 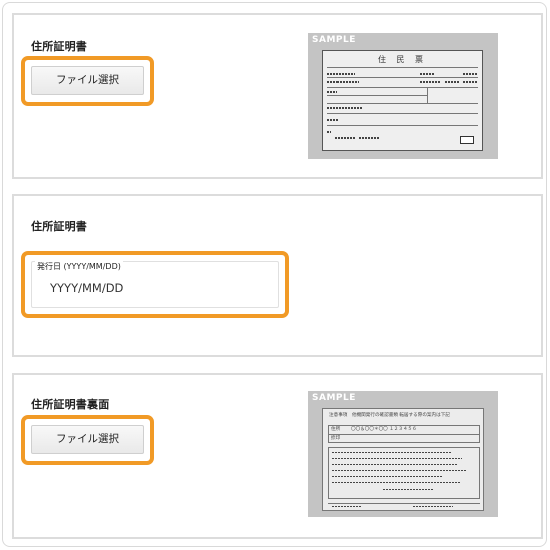 What do you see at coordinates (336, 438) in the screenshot?
I see `seal-label: 捺印` at bounding box center [336, 438].